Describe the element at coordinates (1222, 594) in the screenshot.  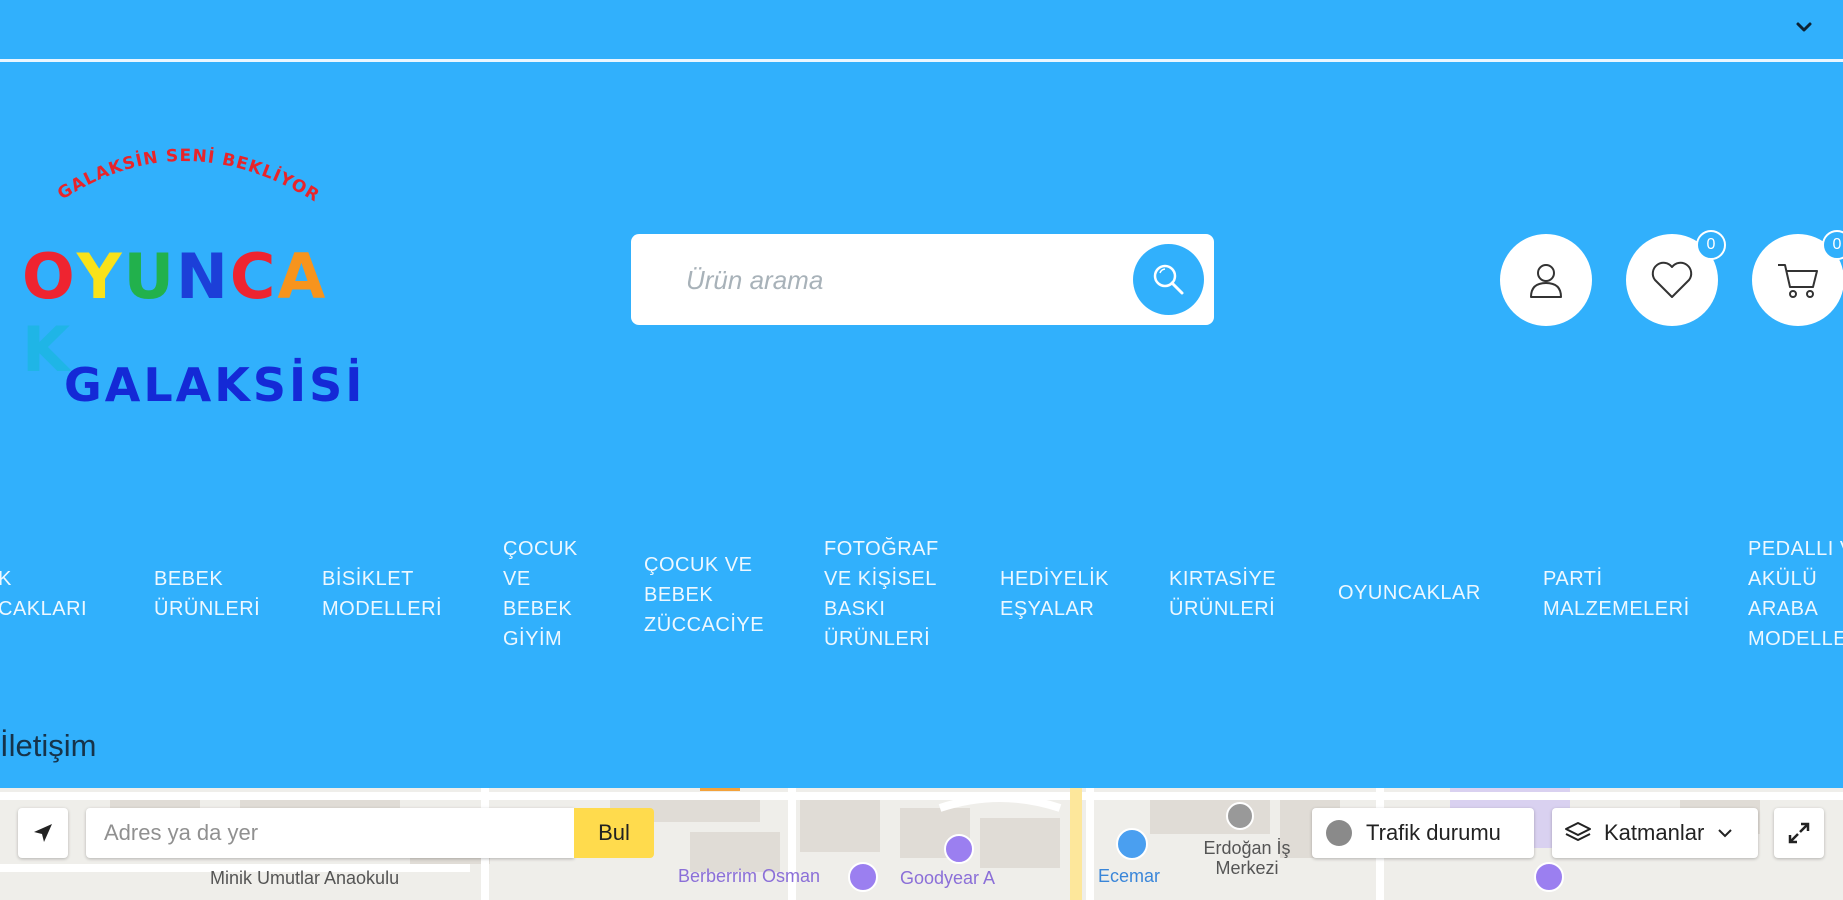
I see `nav-item-kirtasiye-urunleri: KIRTASİYE ÜRÜNLERİ` at that location.